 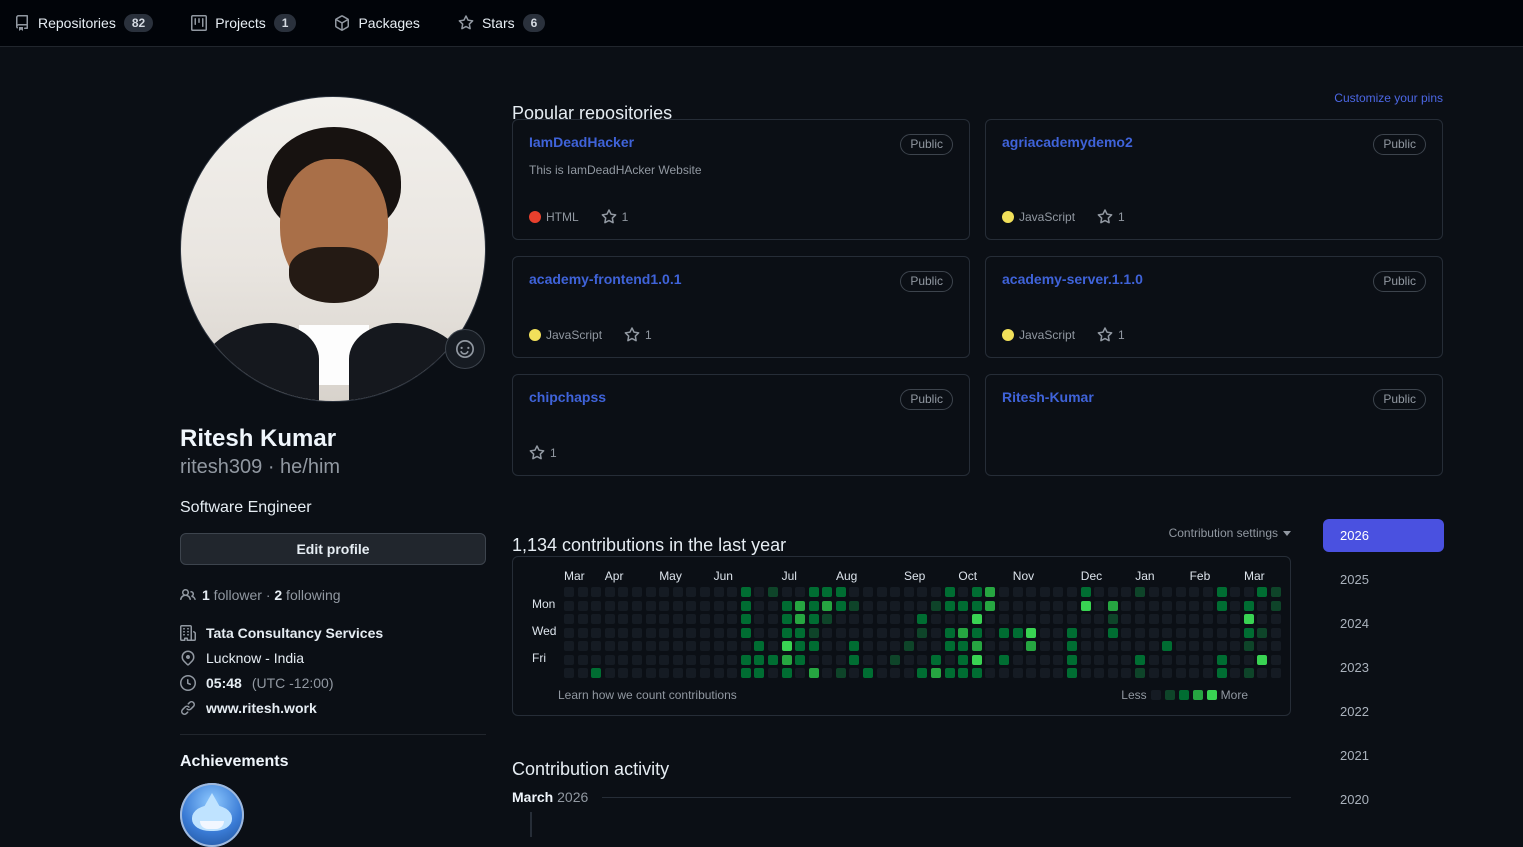 I want to click on repo-link: Ritesh-Kumar, so click(x=1048, y=397).